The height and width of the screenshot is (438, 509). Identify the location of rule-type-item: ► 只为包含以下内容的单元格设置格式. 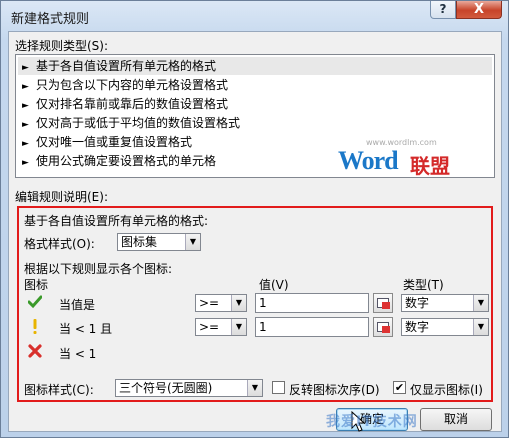
(255, 85).